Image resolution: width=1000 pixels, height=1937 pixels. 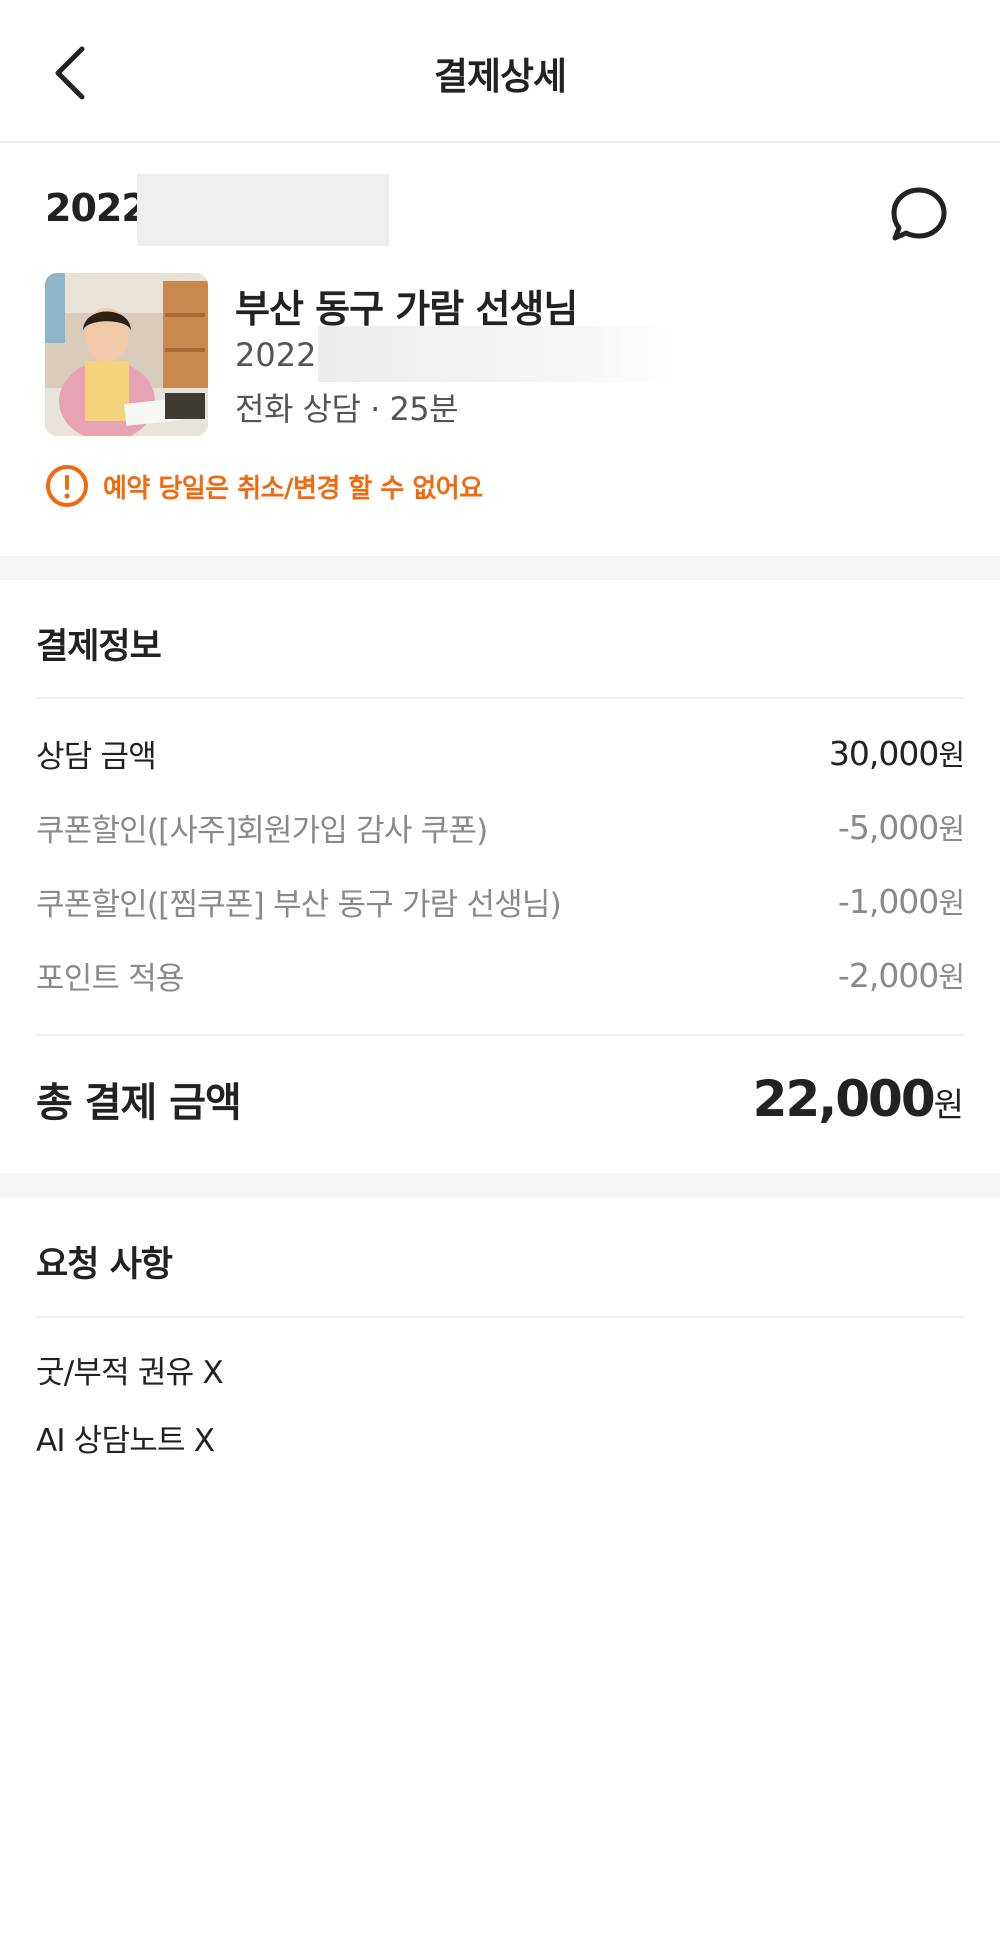 I want to click on teacher-avatar, so click(x=126, y=354).